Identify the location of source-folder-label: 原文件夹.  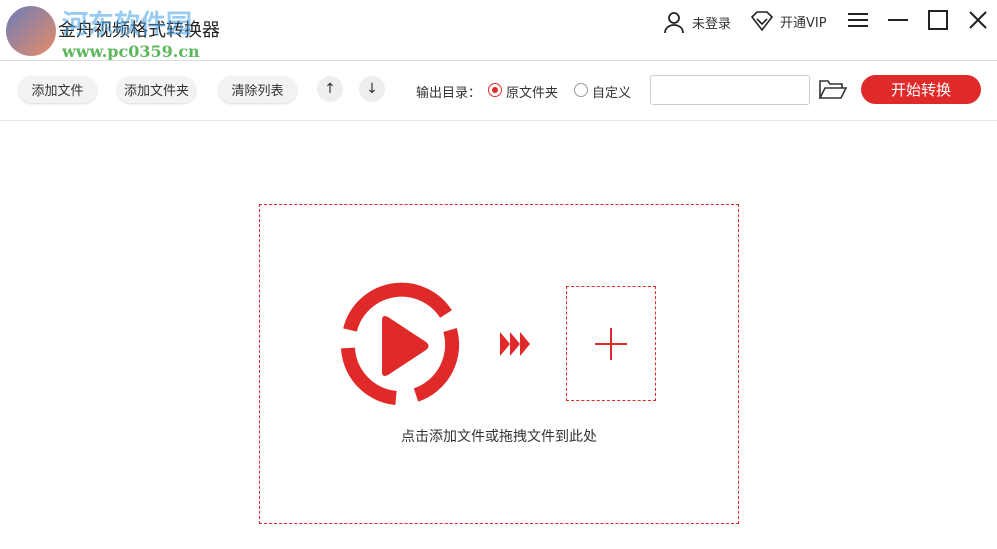
(532, 91).